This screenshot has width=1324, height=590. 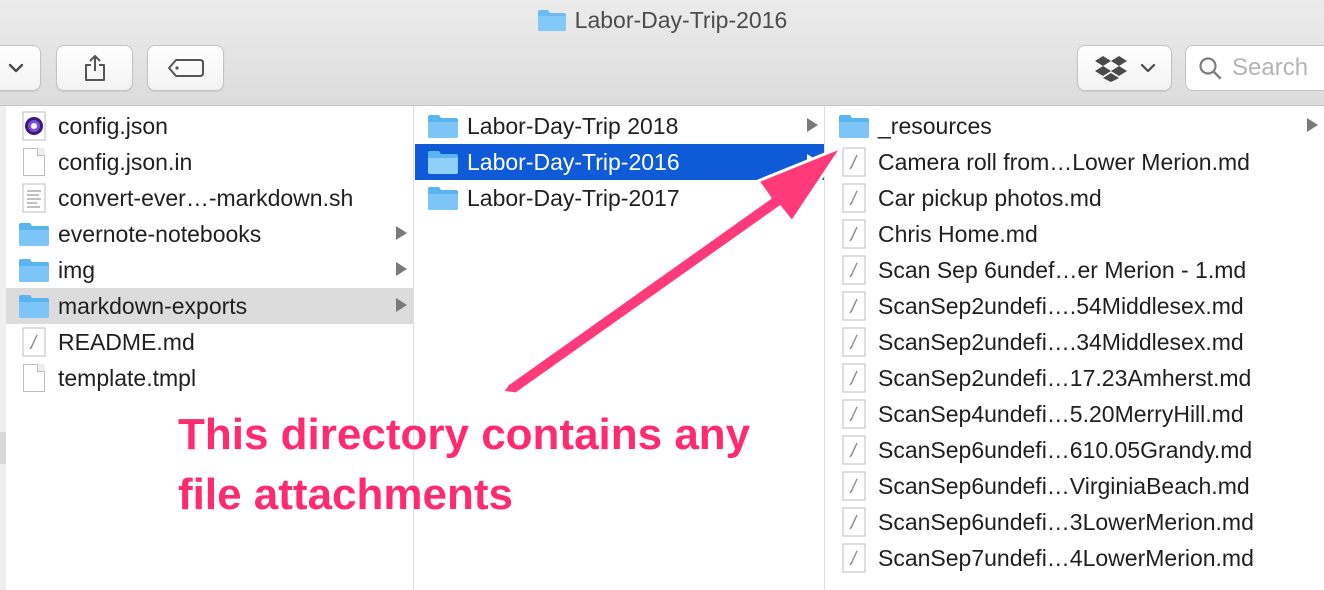 I want to click on list-item: evernote-notebooks, so click(x=209, y=234).